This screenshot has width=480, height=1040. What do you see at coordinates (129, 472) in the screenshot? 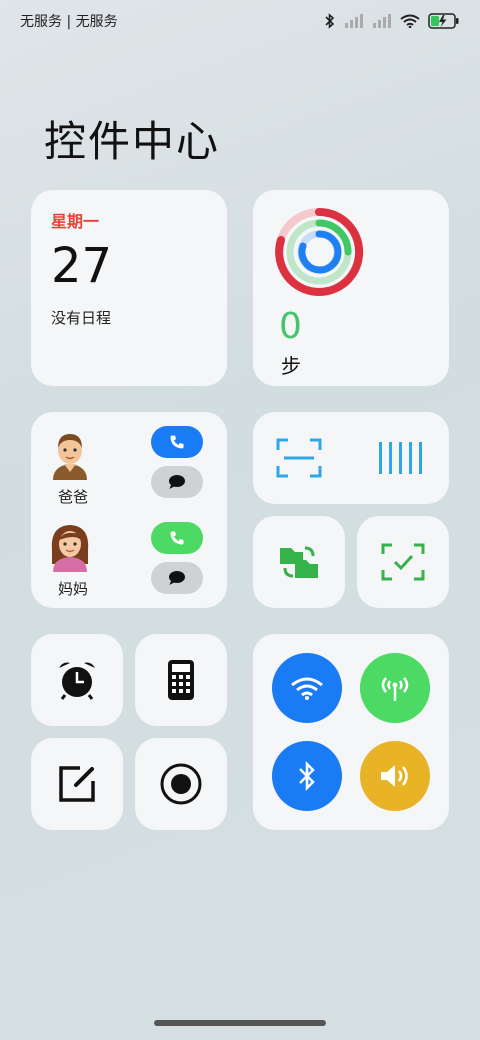
I see `contact-item: 爸爸` at bounding box center [129, 472].